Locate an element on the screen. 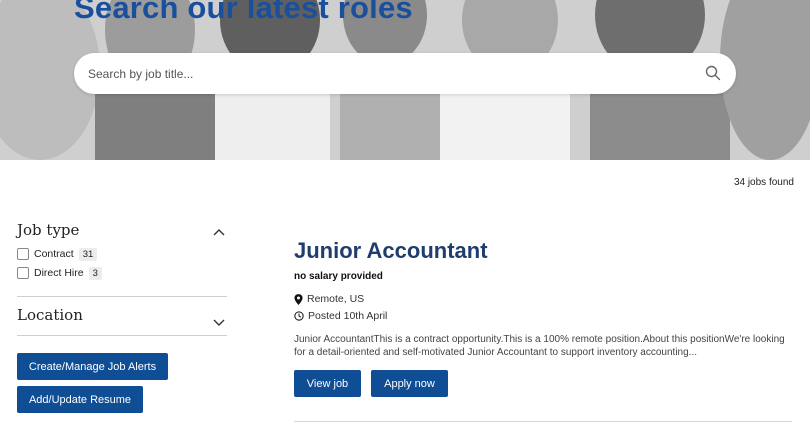  job-location-text: Remote, US is located at coordinates (336, 299).